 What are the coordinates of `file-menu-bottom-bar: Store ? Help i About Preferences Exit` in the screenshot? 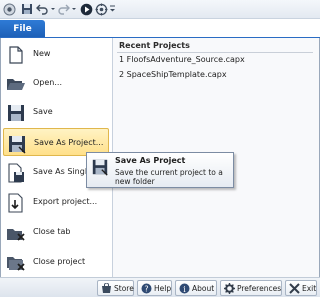 It's located at (160, 287).